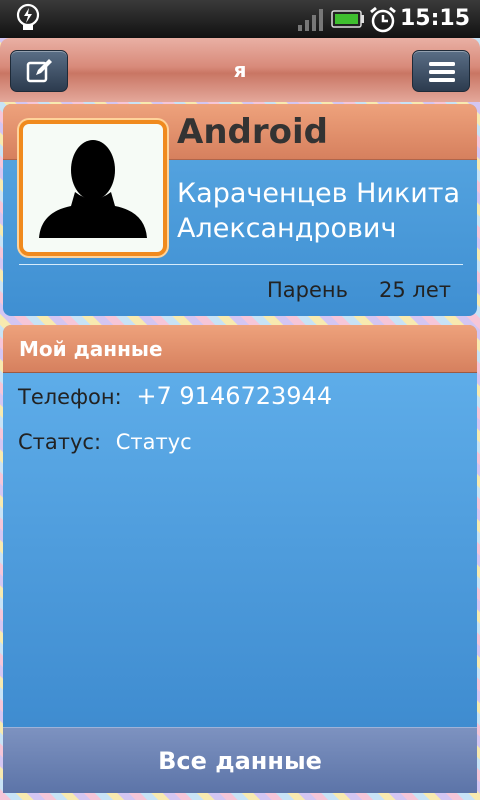  Describe the element at coordinates (60, 442) in the screenshot. I see `status-label: Статус:` at that location.